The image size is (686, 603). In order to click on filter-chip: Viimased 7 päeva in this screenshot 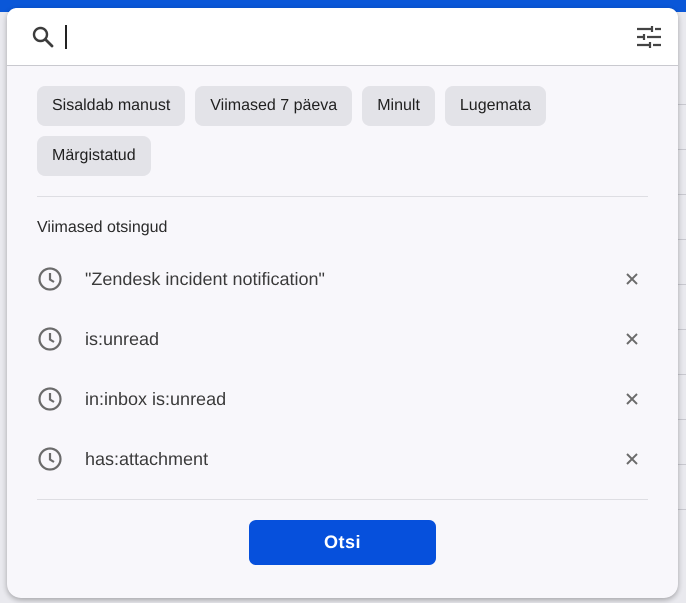, I will do `click(273, 106)`.